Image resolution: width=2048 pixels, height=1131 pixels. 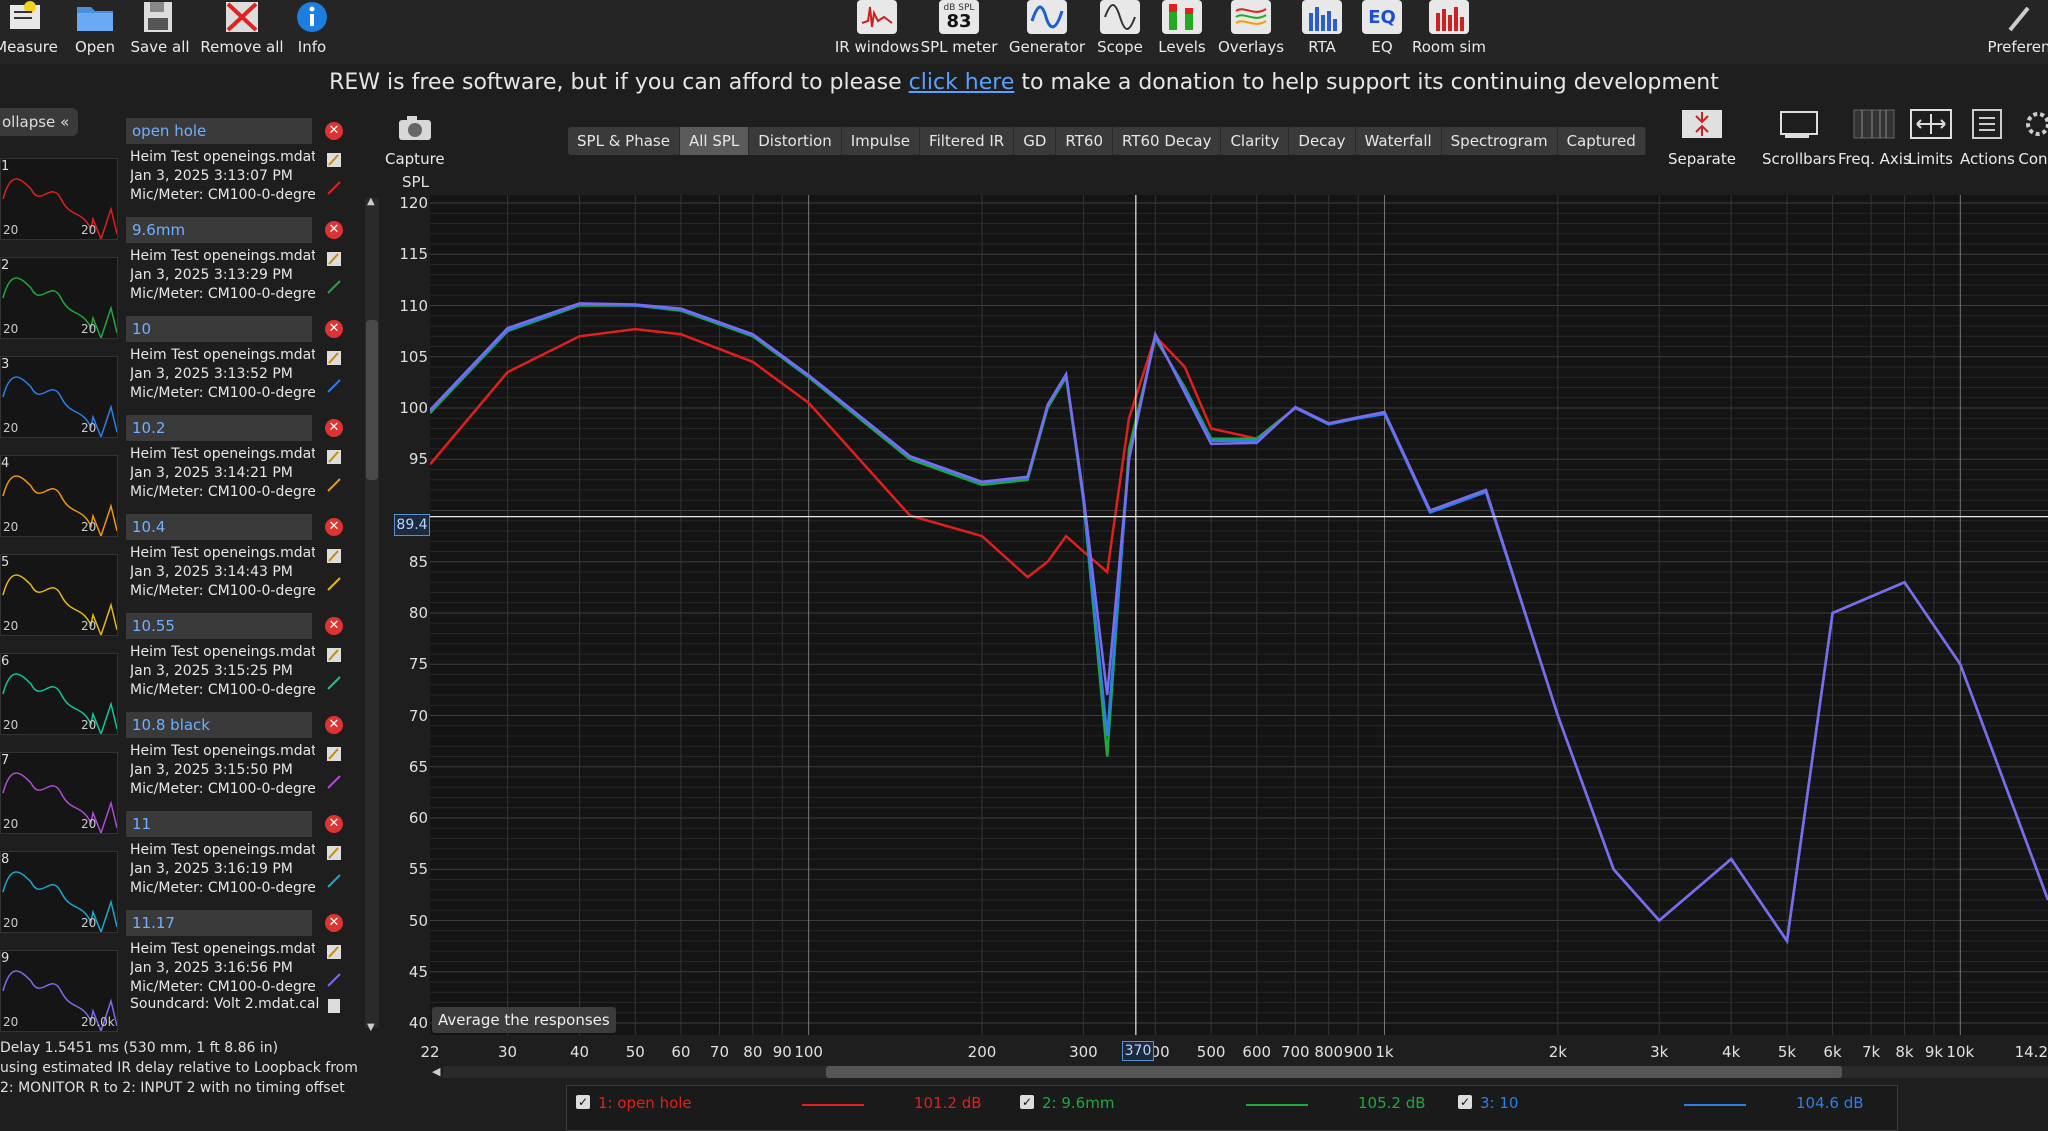 I want to click on remove-all-button: Remove all, so click(x=242, y=30).